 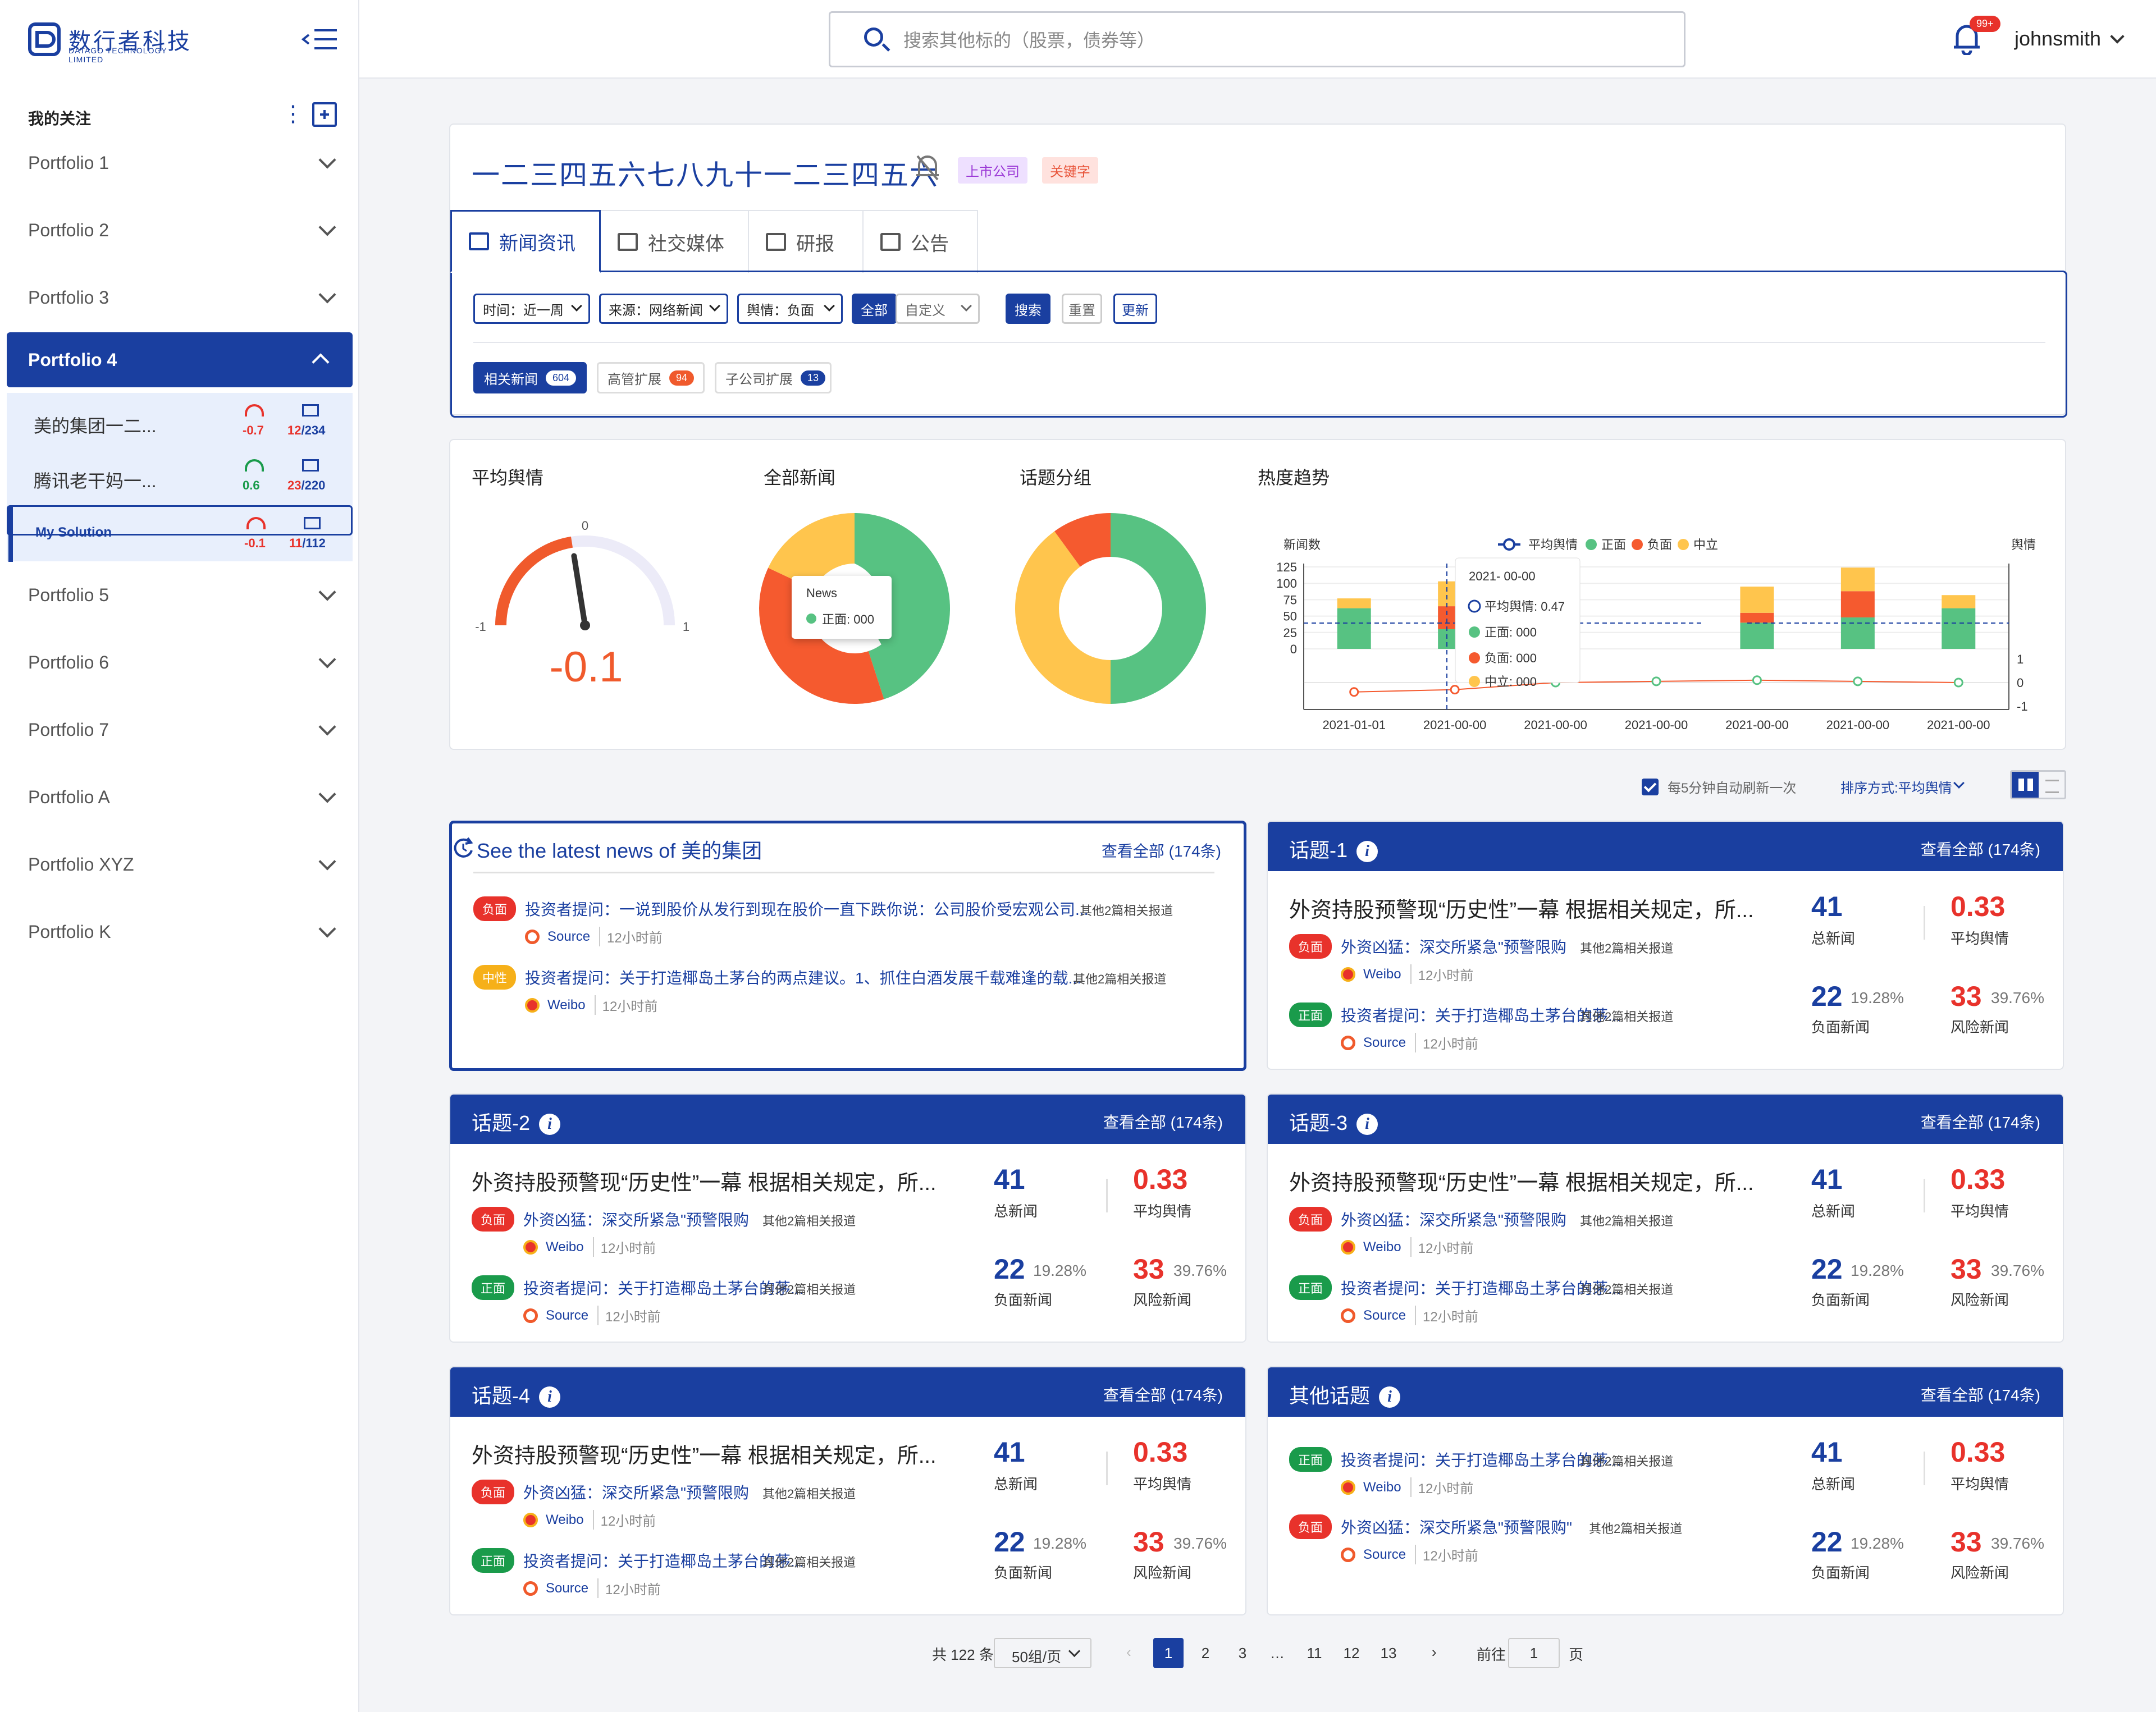 What do you see at coordinates (1268, 40) in the screenshot?
I see `search-input` at bounding box center [1268, 40].